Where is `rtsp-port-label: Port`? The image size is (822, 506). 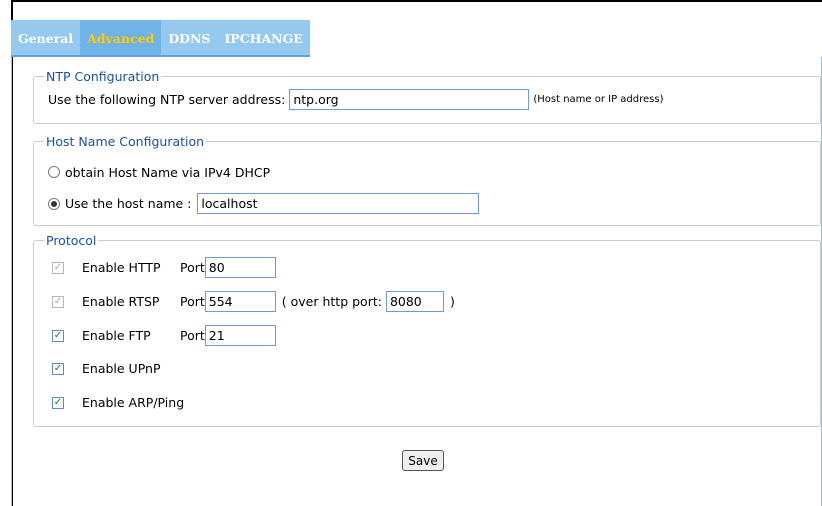
rtsp-port-label: Port is located at coordinates (192, 301).